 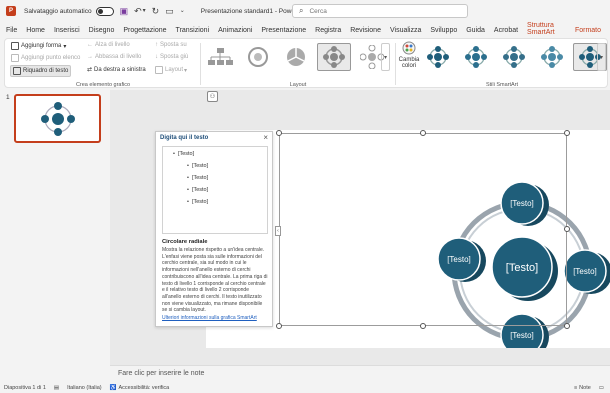 I want to click on styles-gallery, so click(x=515, y=58).